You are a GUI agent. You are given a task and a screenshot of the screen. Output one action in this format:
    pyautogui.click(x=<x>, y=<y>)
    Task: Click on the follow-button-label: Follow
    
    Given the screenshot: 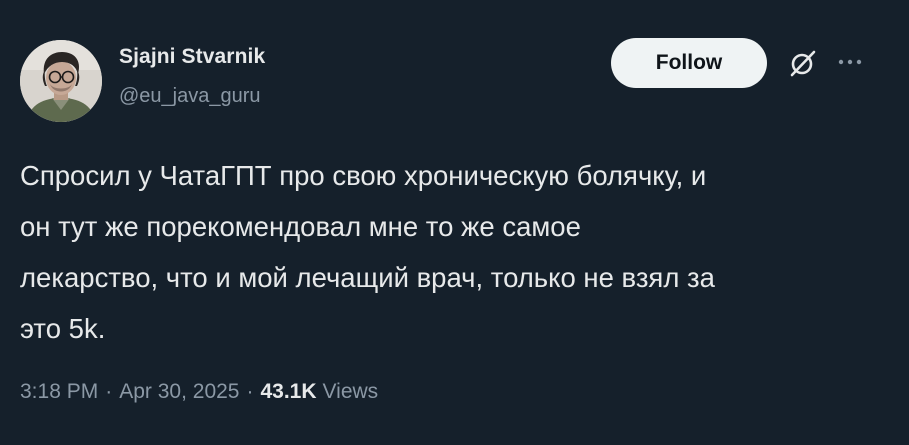 What is the action you would take?
    pyautogui.click(x=689, y=62)
    